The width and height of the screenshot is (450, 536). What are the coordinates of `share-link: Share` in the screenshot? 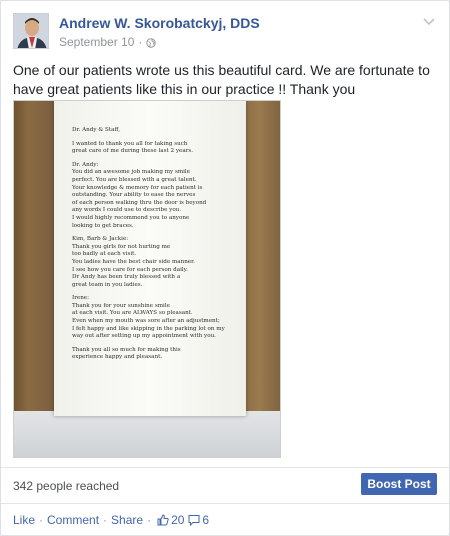 It's located at (127, 520).